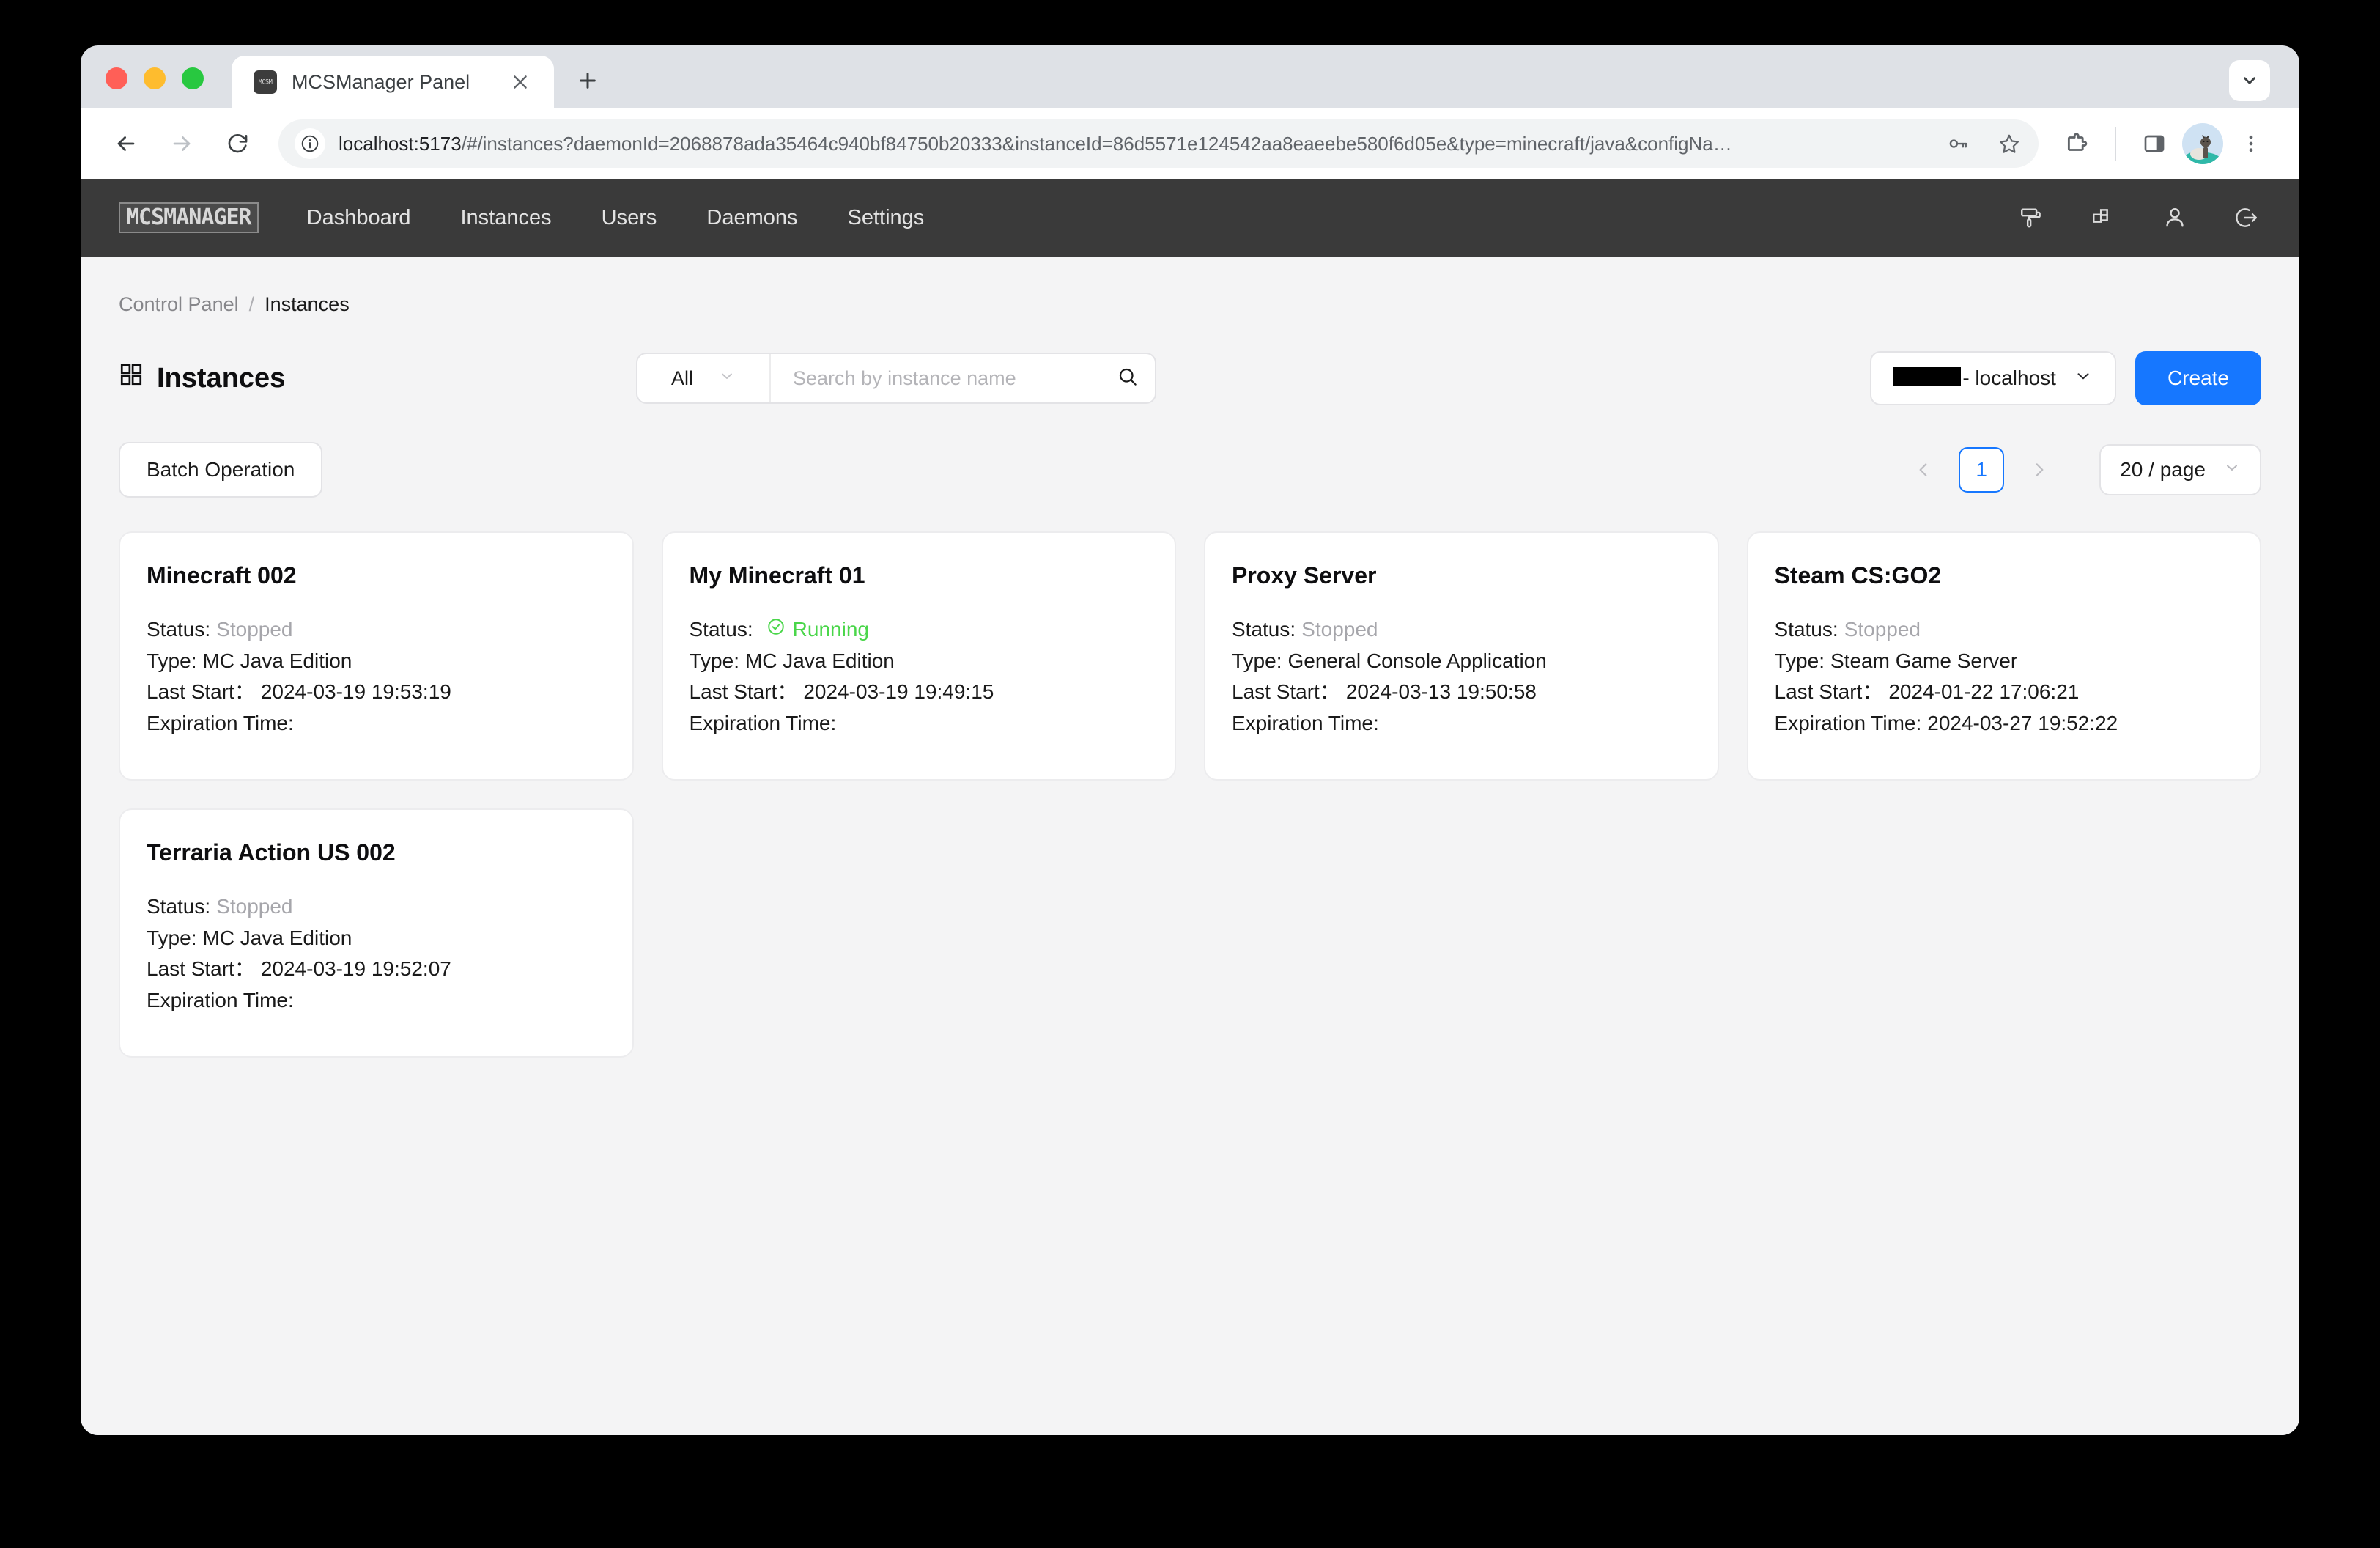 The height and width of the screenshot is (1548, 2380). What do you see at coordinates (294, 378) in the screenshot?
I see `page-title: Instances` at bounding box center [294, 378].